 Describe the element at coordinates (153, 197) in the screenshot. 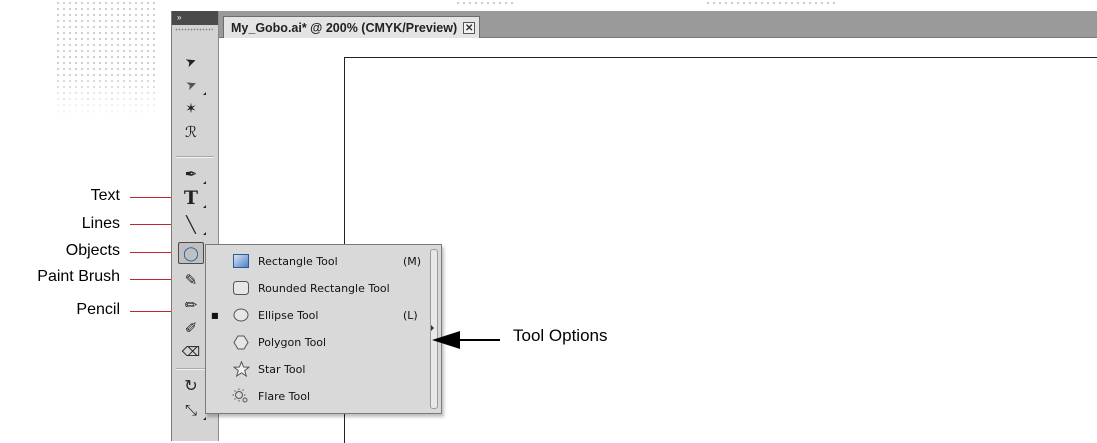

I see `callout-line-text` at that location.